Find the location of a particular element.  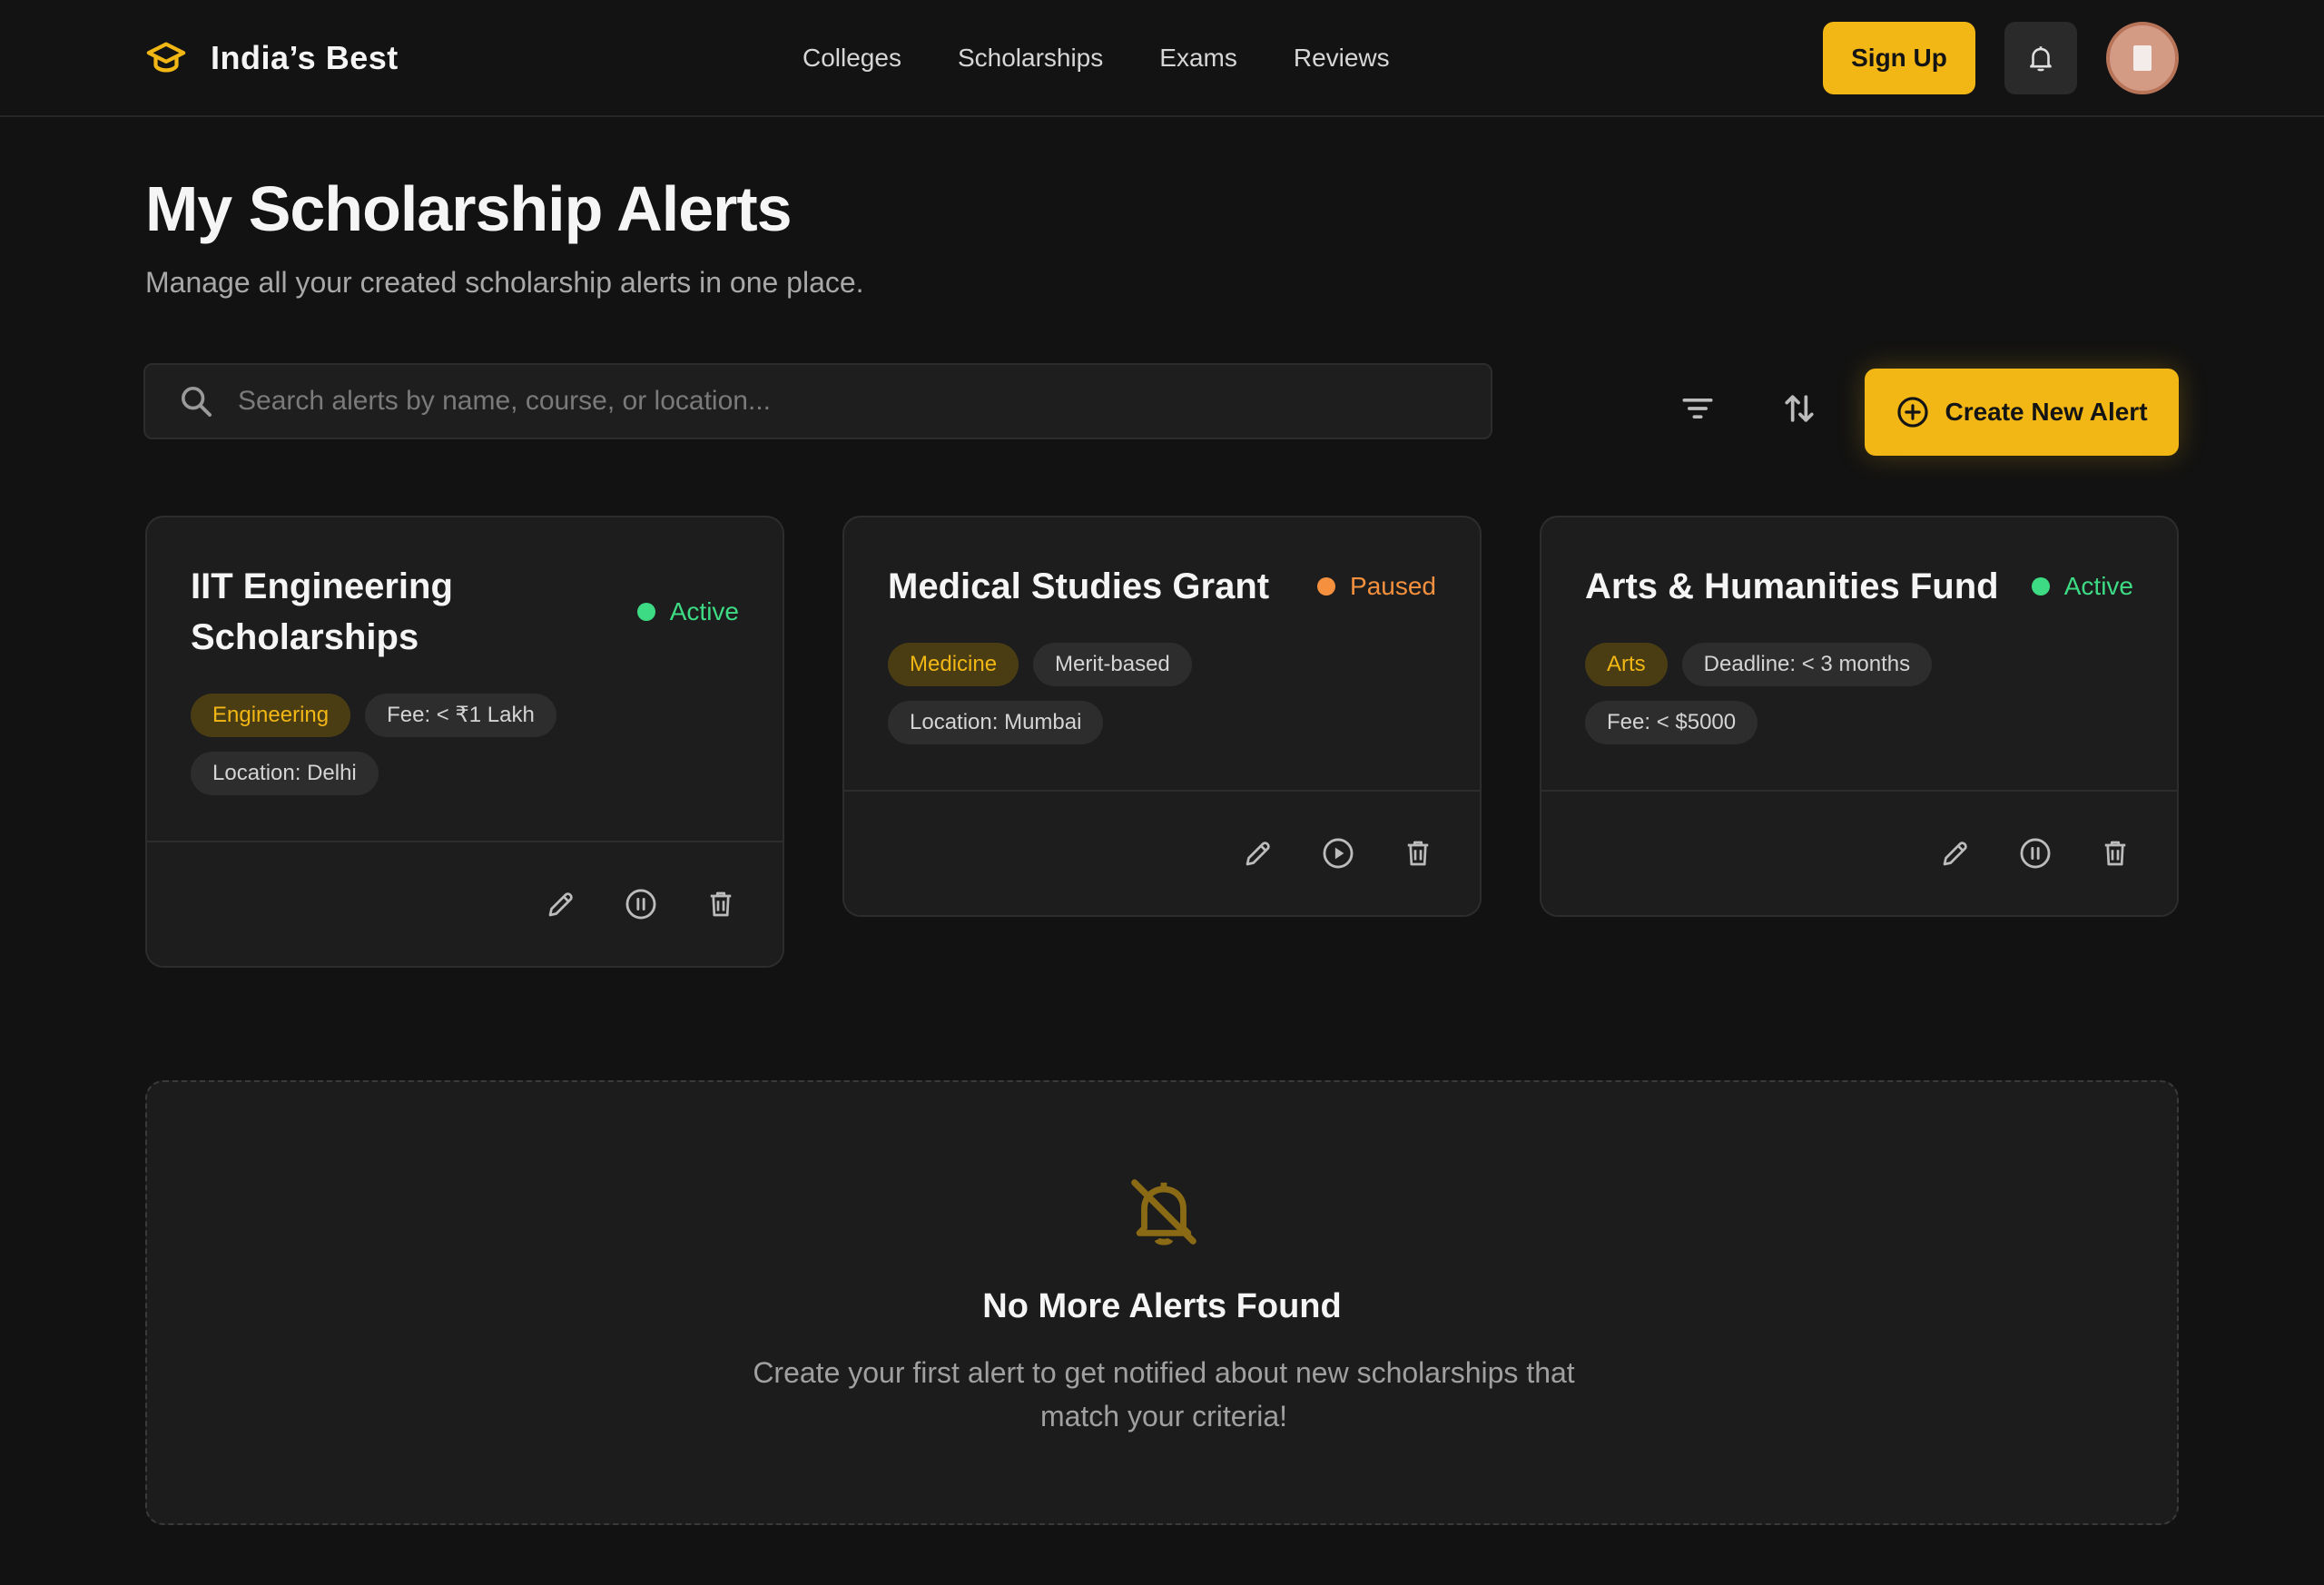

filter-button is located at coordinates (1697, 408).